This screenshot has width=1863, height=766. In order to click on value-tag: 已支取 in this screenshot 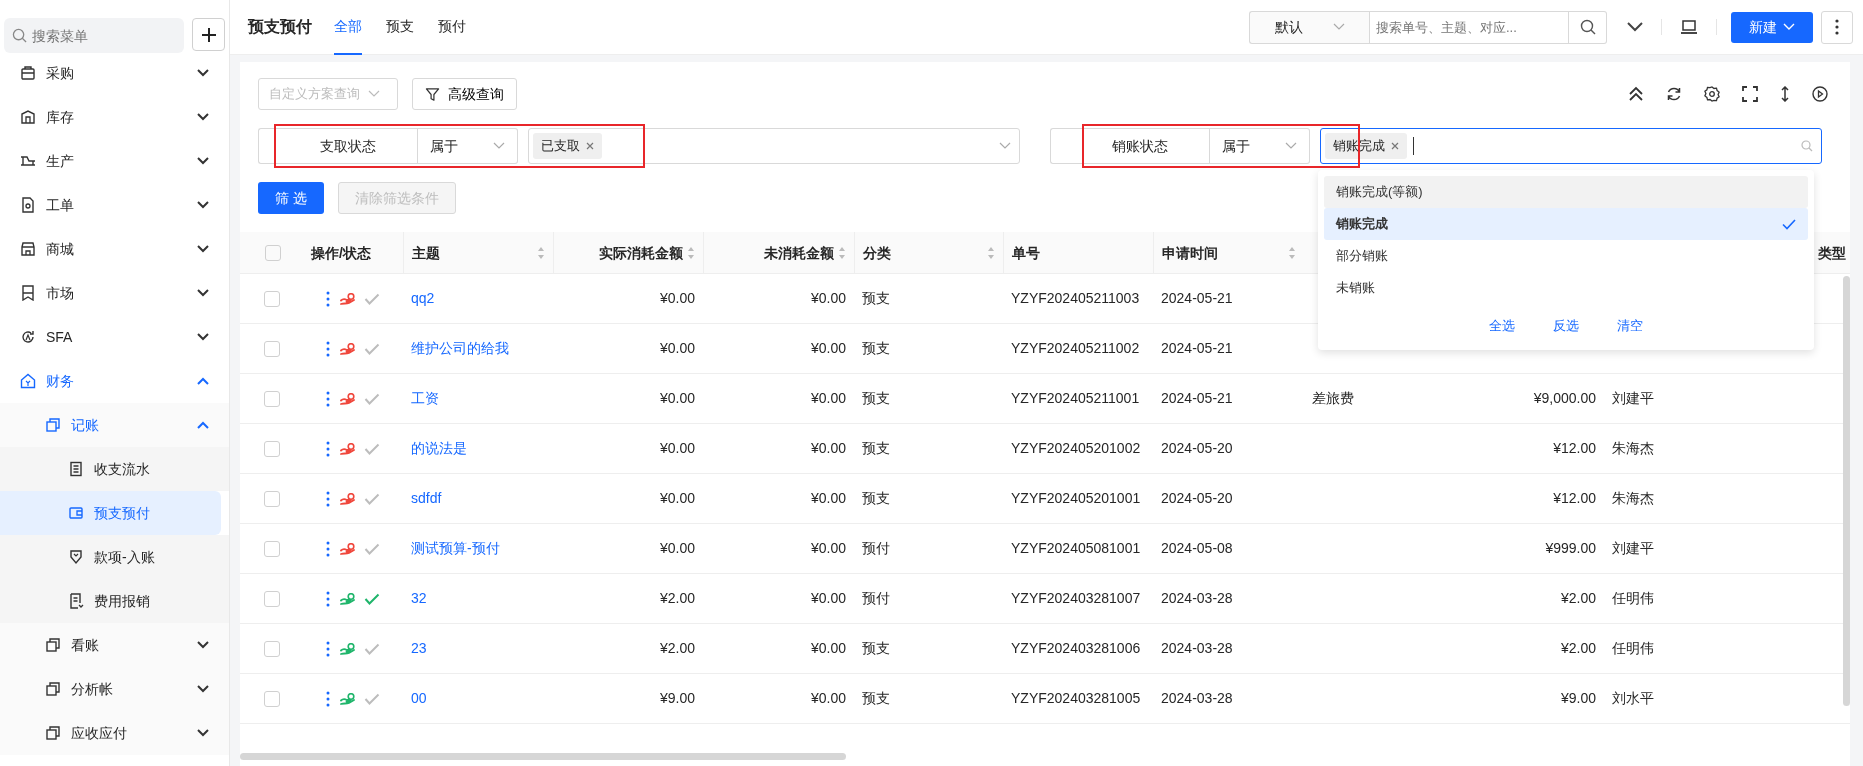, I will do `click(567, 146)`.